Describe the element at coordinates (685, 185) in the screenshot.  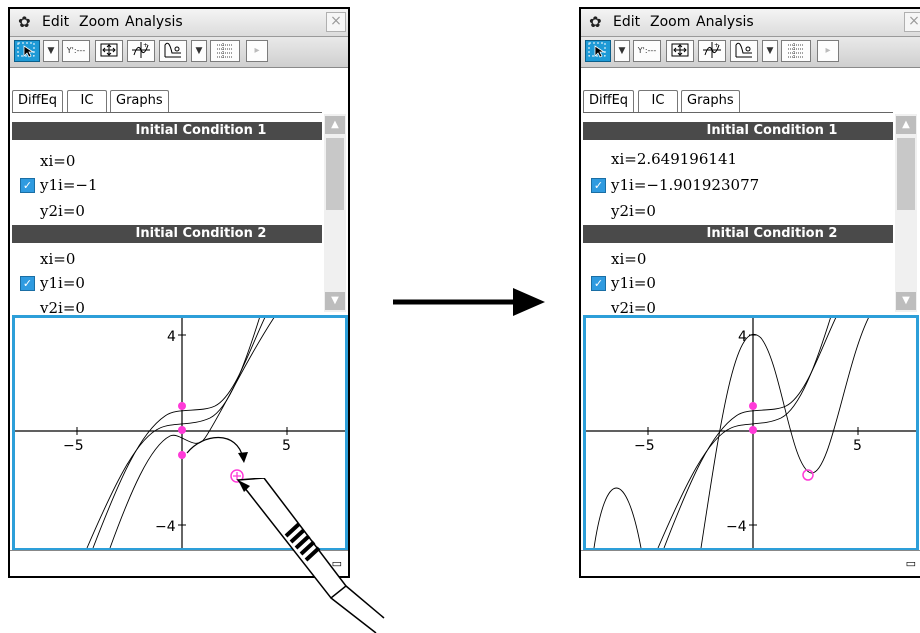
I see `ic1-y1i: y1i=−1.901923077` at that location.